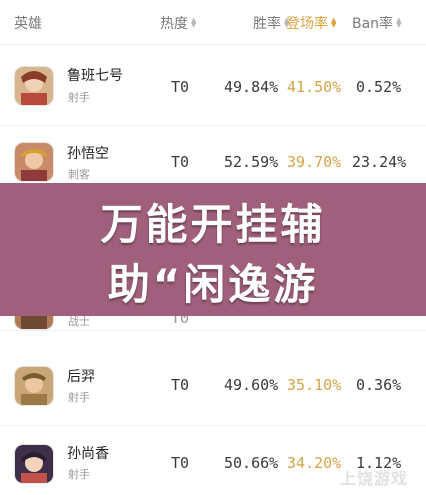  Describe the element at coordinates (314, 385) in the screenshot. I see `pick-rate-value: 35.10%` at that location.